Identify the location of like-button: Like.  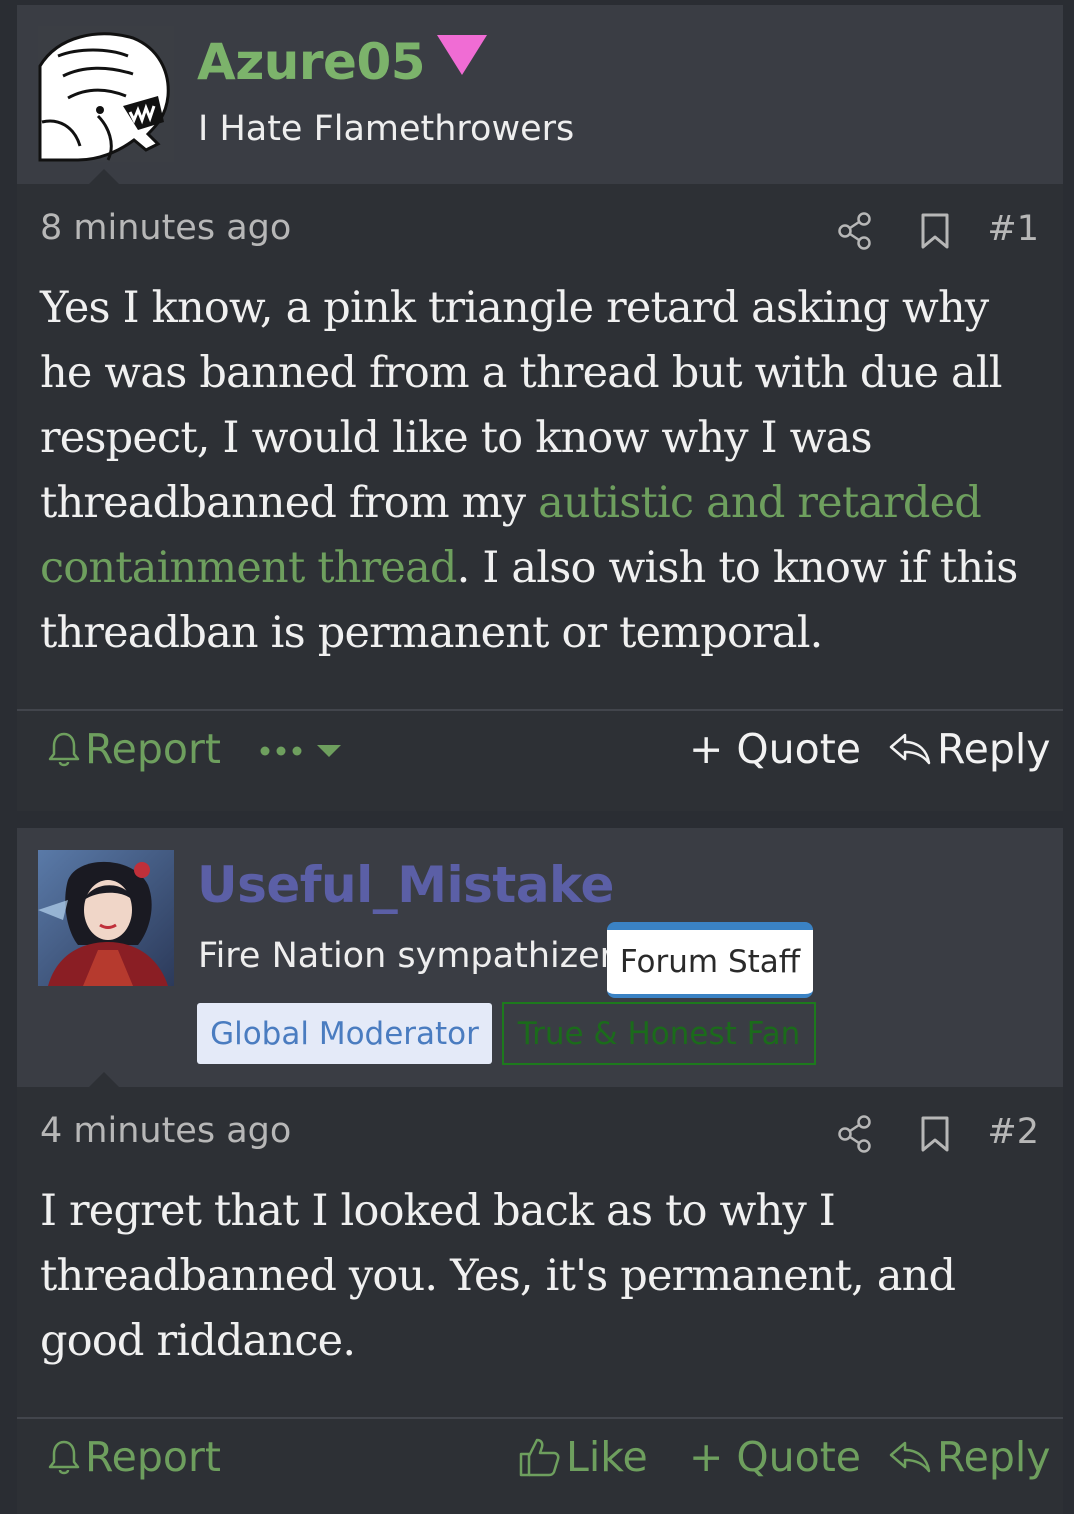
(583, 1457).